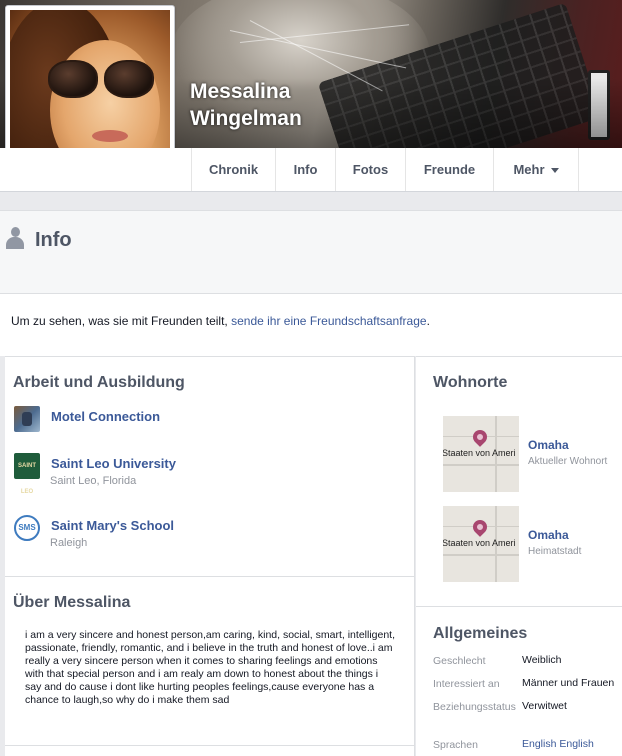  Describe the element at coordinates (480, 633) in the screenshot. I see `section-title-general: Allgemeines` at that location.